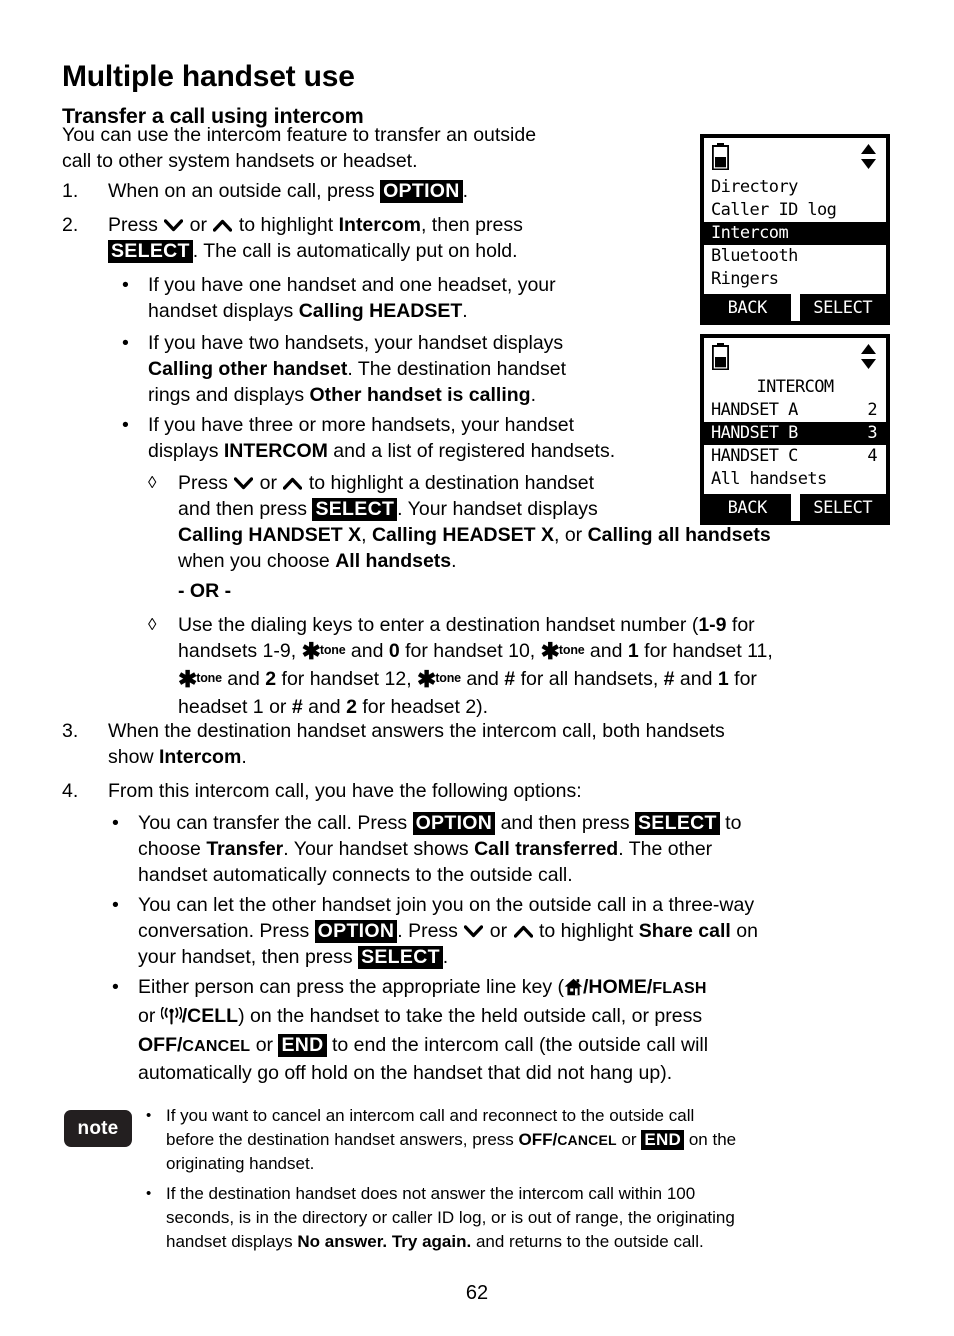 Image resolution: width=954 pixels, height=1336 pixels. What do you see at coordinates (172, 849) in the screenshot?
I see `s4b1-line-2a: choose` at bounding box center [172, 849].